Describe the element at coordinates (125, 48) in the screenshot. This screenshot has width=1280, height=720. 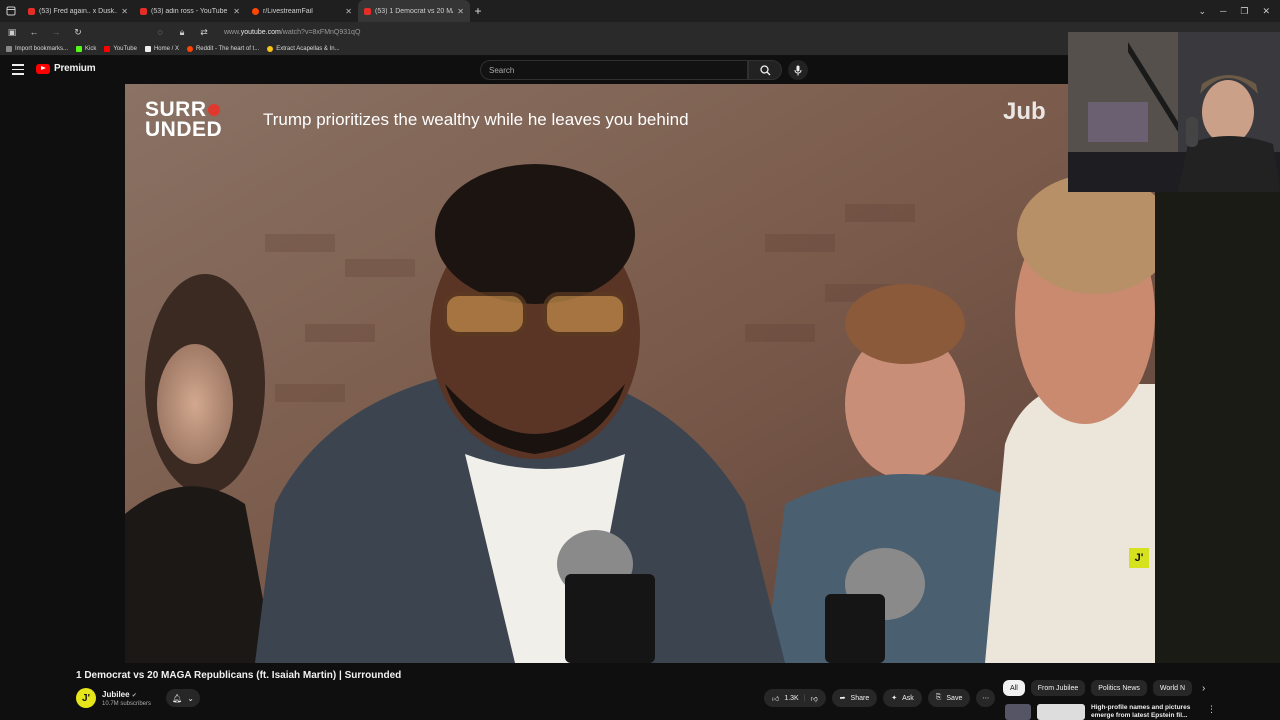
I see `bookmark-label: YouTube` at that location.